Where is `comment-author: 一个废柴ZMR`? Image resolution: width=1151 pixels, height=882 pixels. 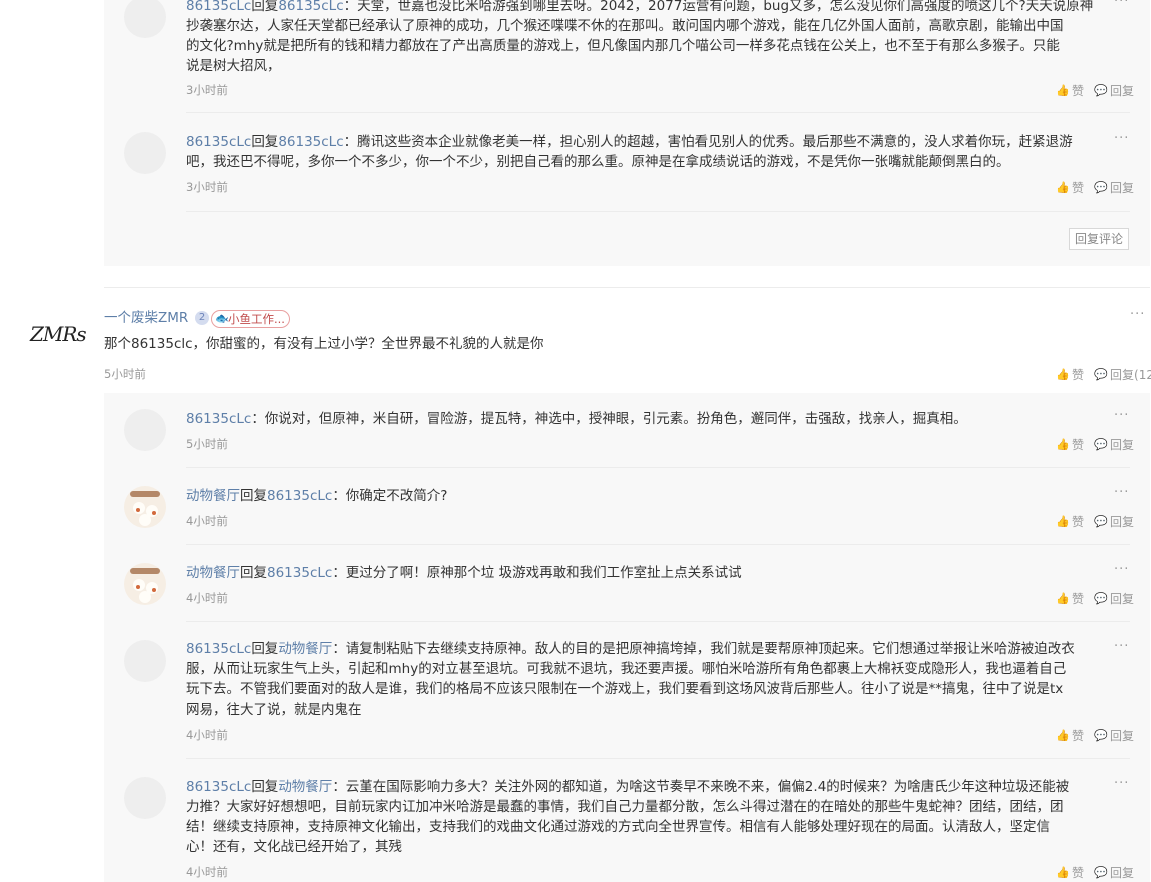
comment-author: 一个废柴ZMR is located at coordinates (146, 318).